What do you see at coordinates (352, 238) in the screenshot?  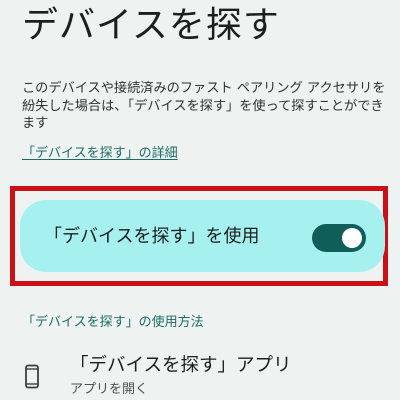 I see `toggle-knob` at bounding box center [352, 238].